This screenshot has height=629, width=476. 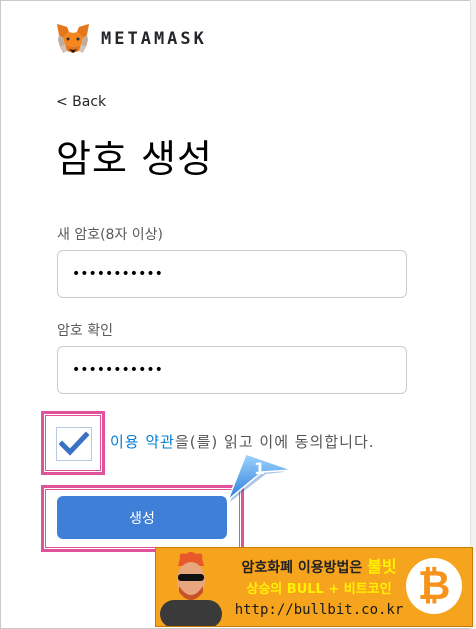 What do you see at coordinates (81, 102) in the screenshot?
I see `back-link: < Back` at bounding box center [81, 102].